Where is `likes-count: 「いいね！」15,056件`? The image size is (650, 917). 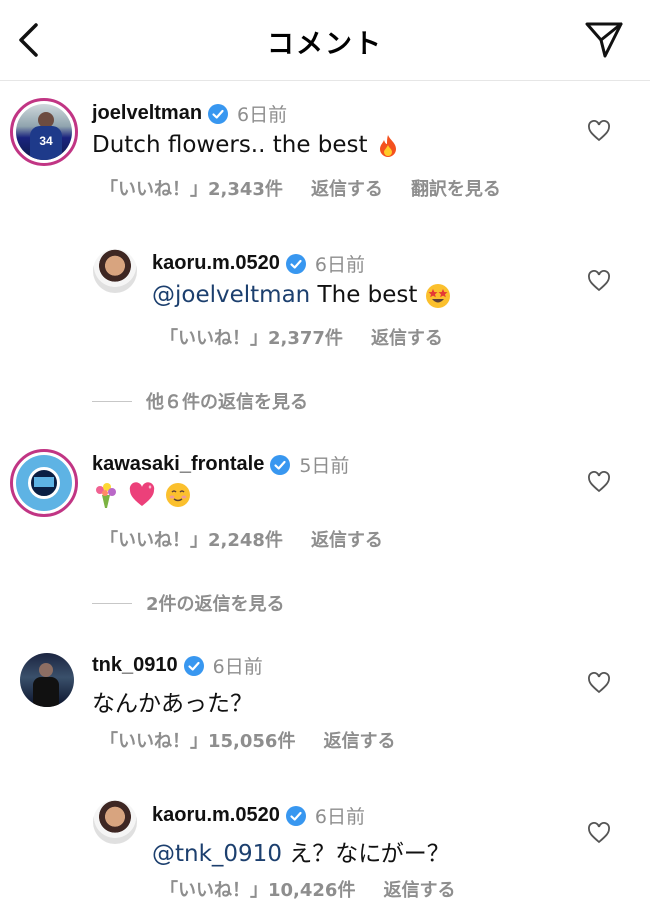 likes-count: 「いいね！」15,056件 is located at coordinates (197, 740).